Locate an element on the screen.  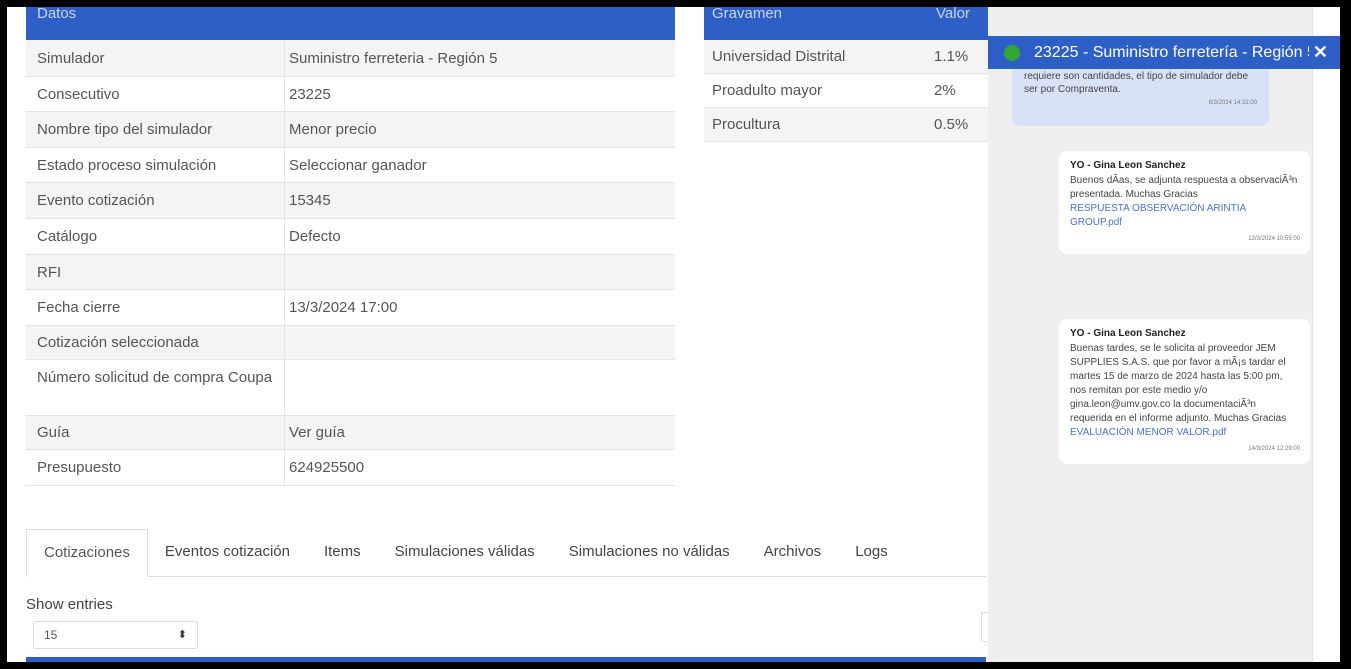
attachment-link: EVALUACIÓN MENOR VALOR.pdf is located at coordinates (1185, 433).